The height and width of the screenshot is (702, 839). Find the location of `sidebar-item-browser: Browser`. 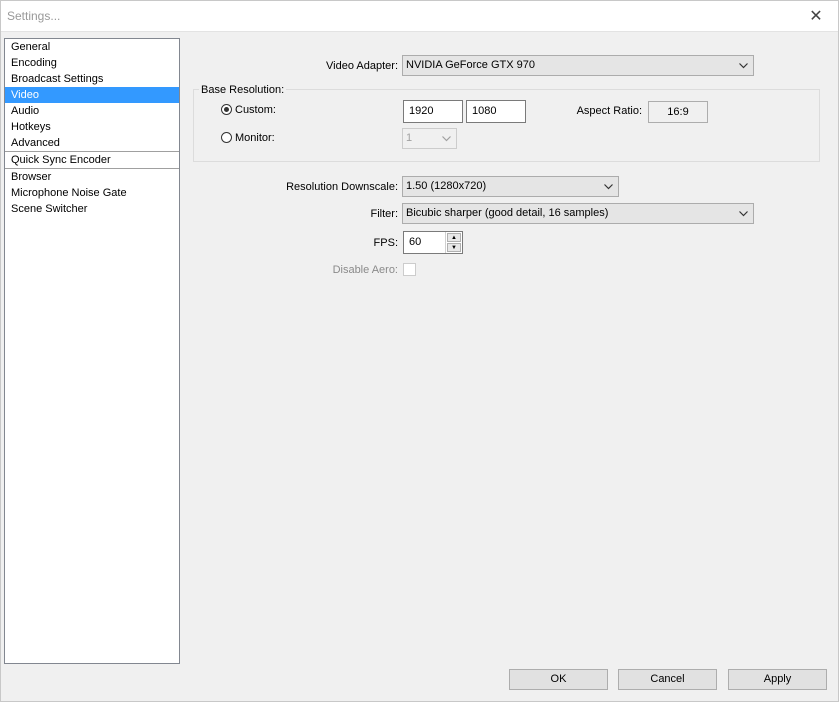

sidebar-item-browser: Browser is located at coordinates (92, 177).